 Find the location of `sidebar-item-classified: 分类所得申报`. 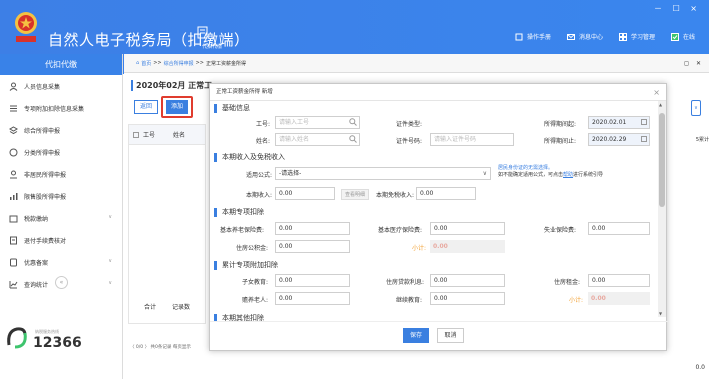

sidebar-item-classified: 分类所得申报 is located at coordinates (61, 152).